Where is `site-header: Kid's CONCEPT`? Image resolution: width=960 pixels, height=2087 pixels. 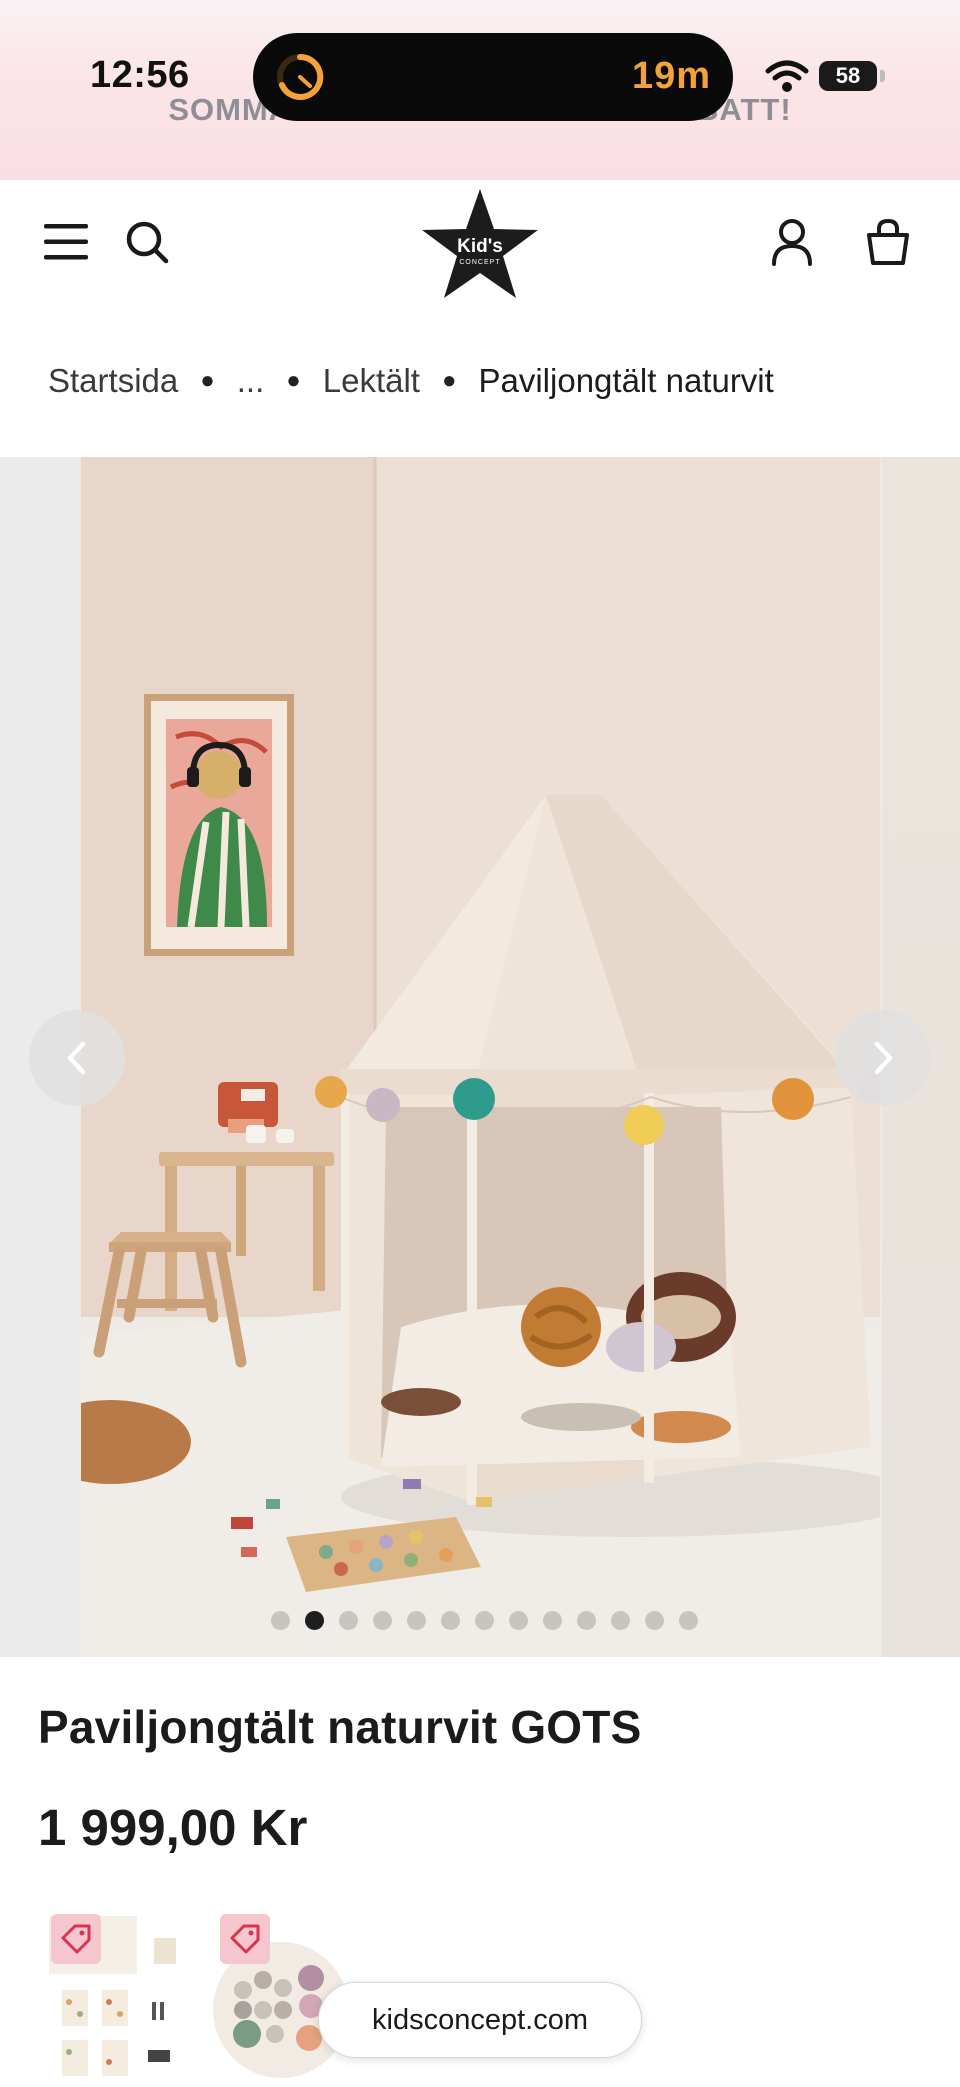 site-header: Kid's CONCEPT is located at coordinates (480, 242).